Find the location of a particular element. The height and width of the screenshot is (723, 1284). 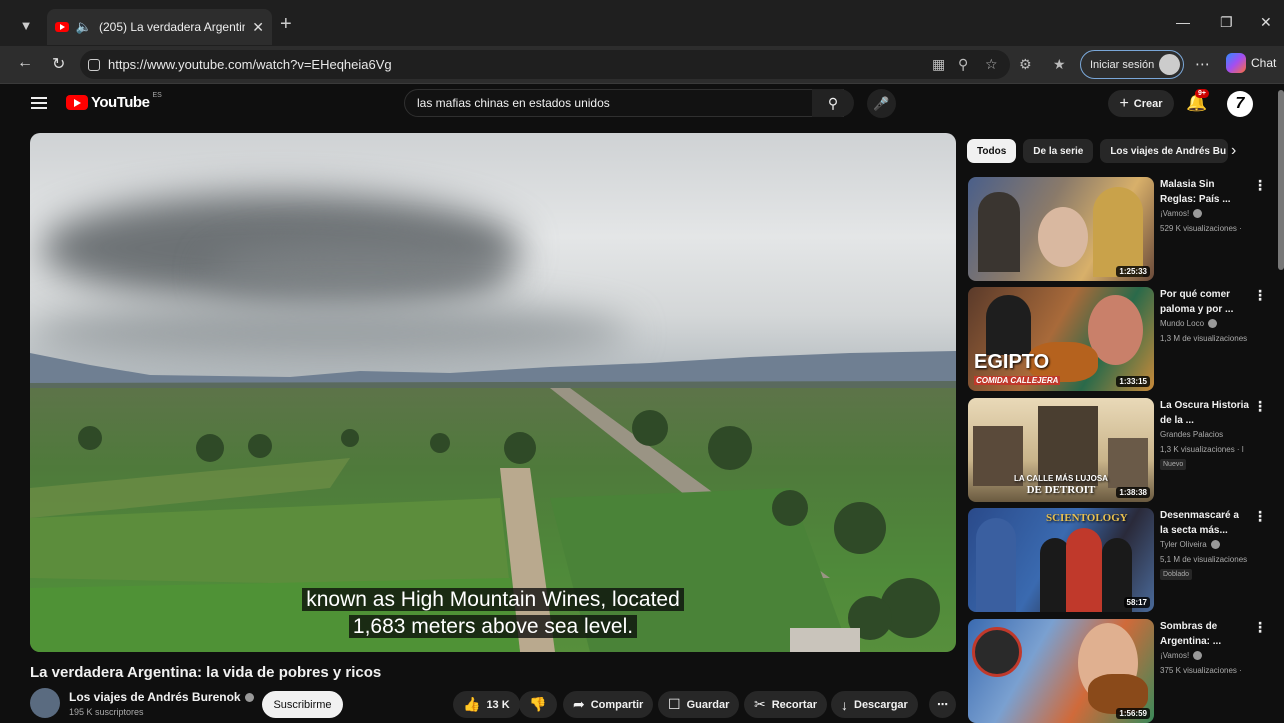

thumbnail-headline: LA CALLE MÁS LUJOSA is located at coordinates (1061, 478).